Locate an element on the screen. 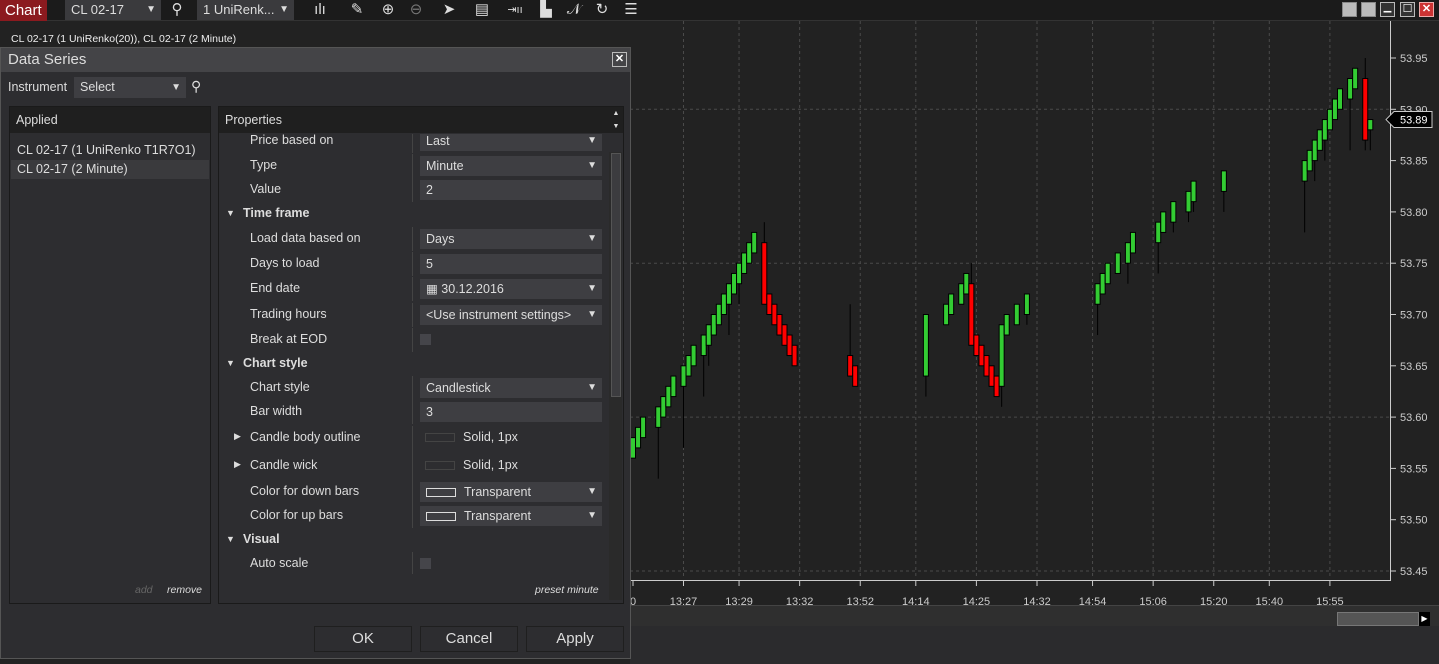 Image resolution: width=1439 pixels, height=664 pixels. auto-scale-checkbox is located at coordinates (425, 563).